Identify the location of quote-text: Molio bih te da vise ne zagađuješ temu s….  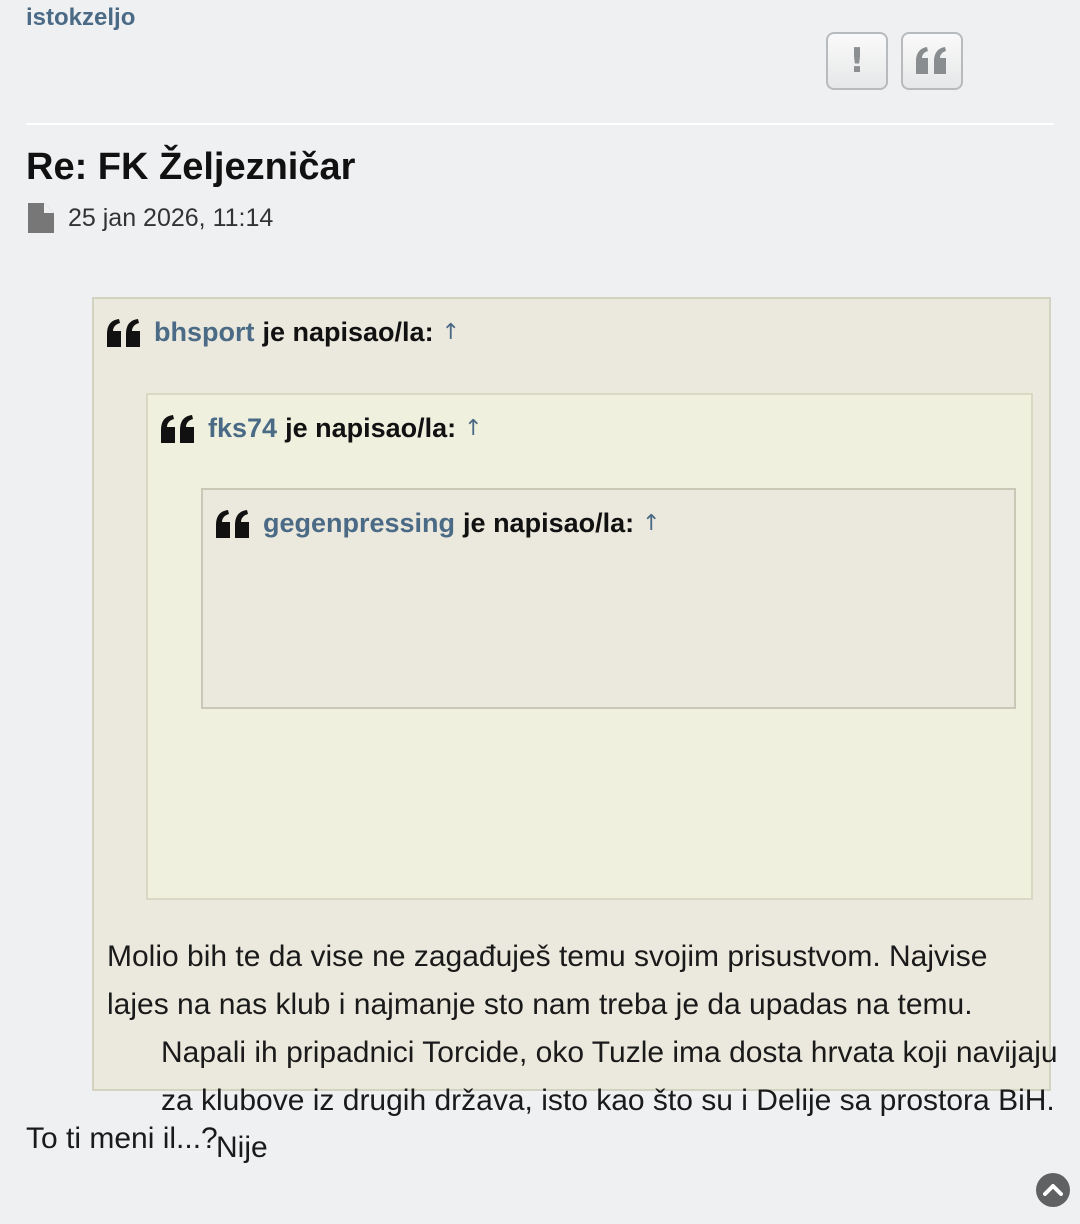
(547, 980).